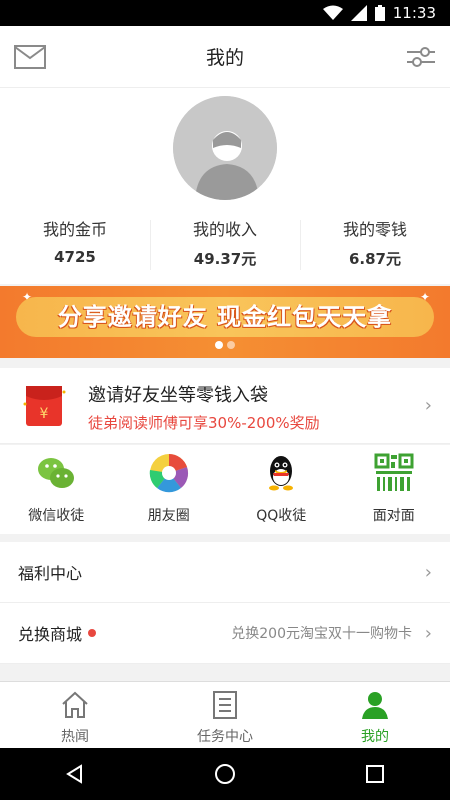 The height and width of the screenshot is (800, 450). What do you see at coordinates (50, 634) in the screenshot?
I see `list-item-label: 兑换商城` at bounding box center [50, 634].